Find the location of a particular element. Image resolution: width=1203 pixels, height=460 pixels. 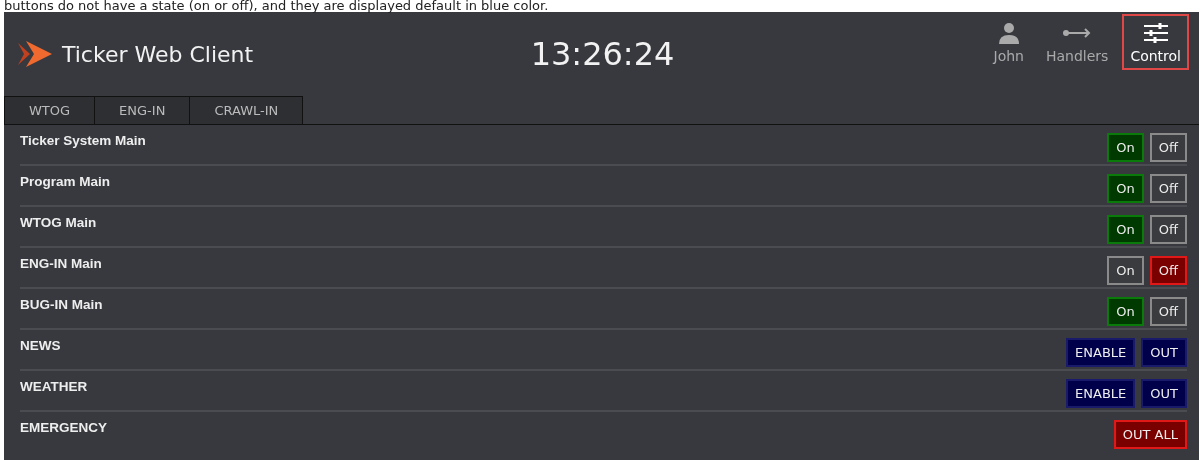

tab: WTOG is located at coordinates (50, 110).